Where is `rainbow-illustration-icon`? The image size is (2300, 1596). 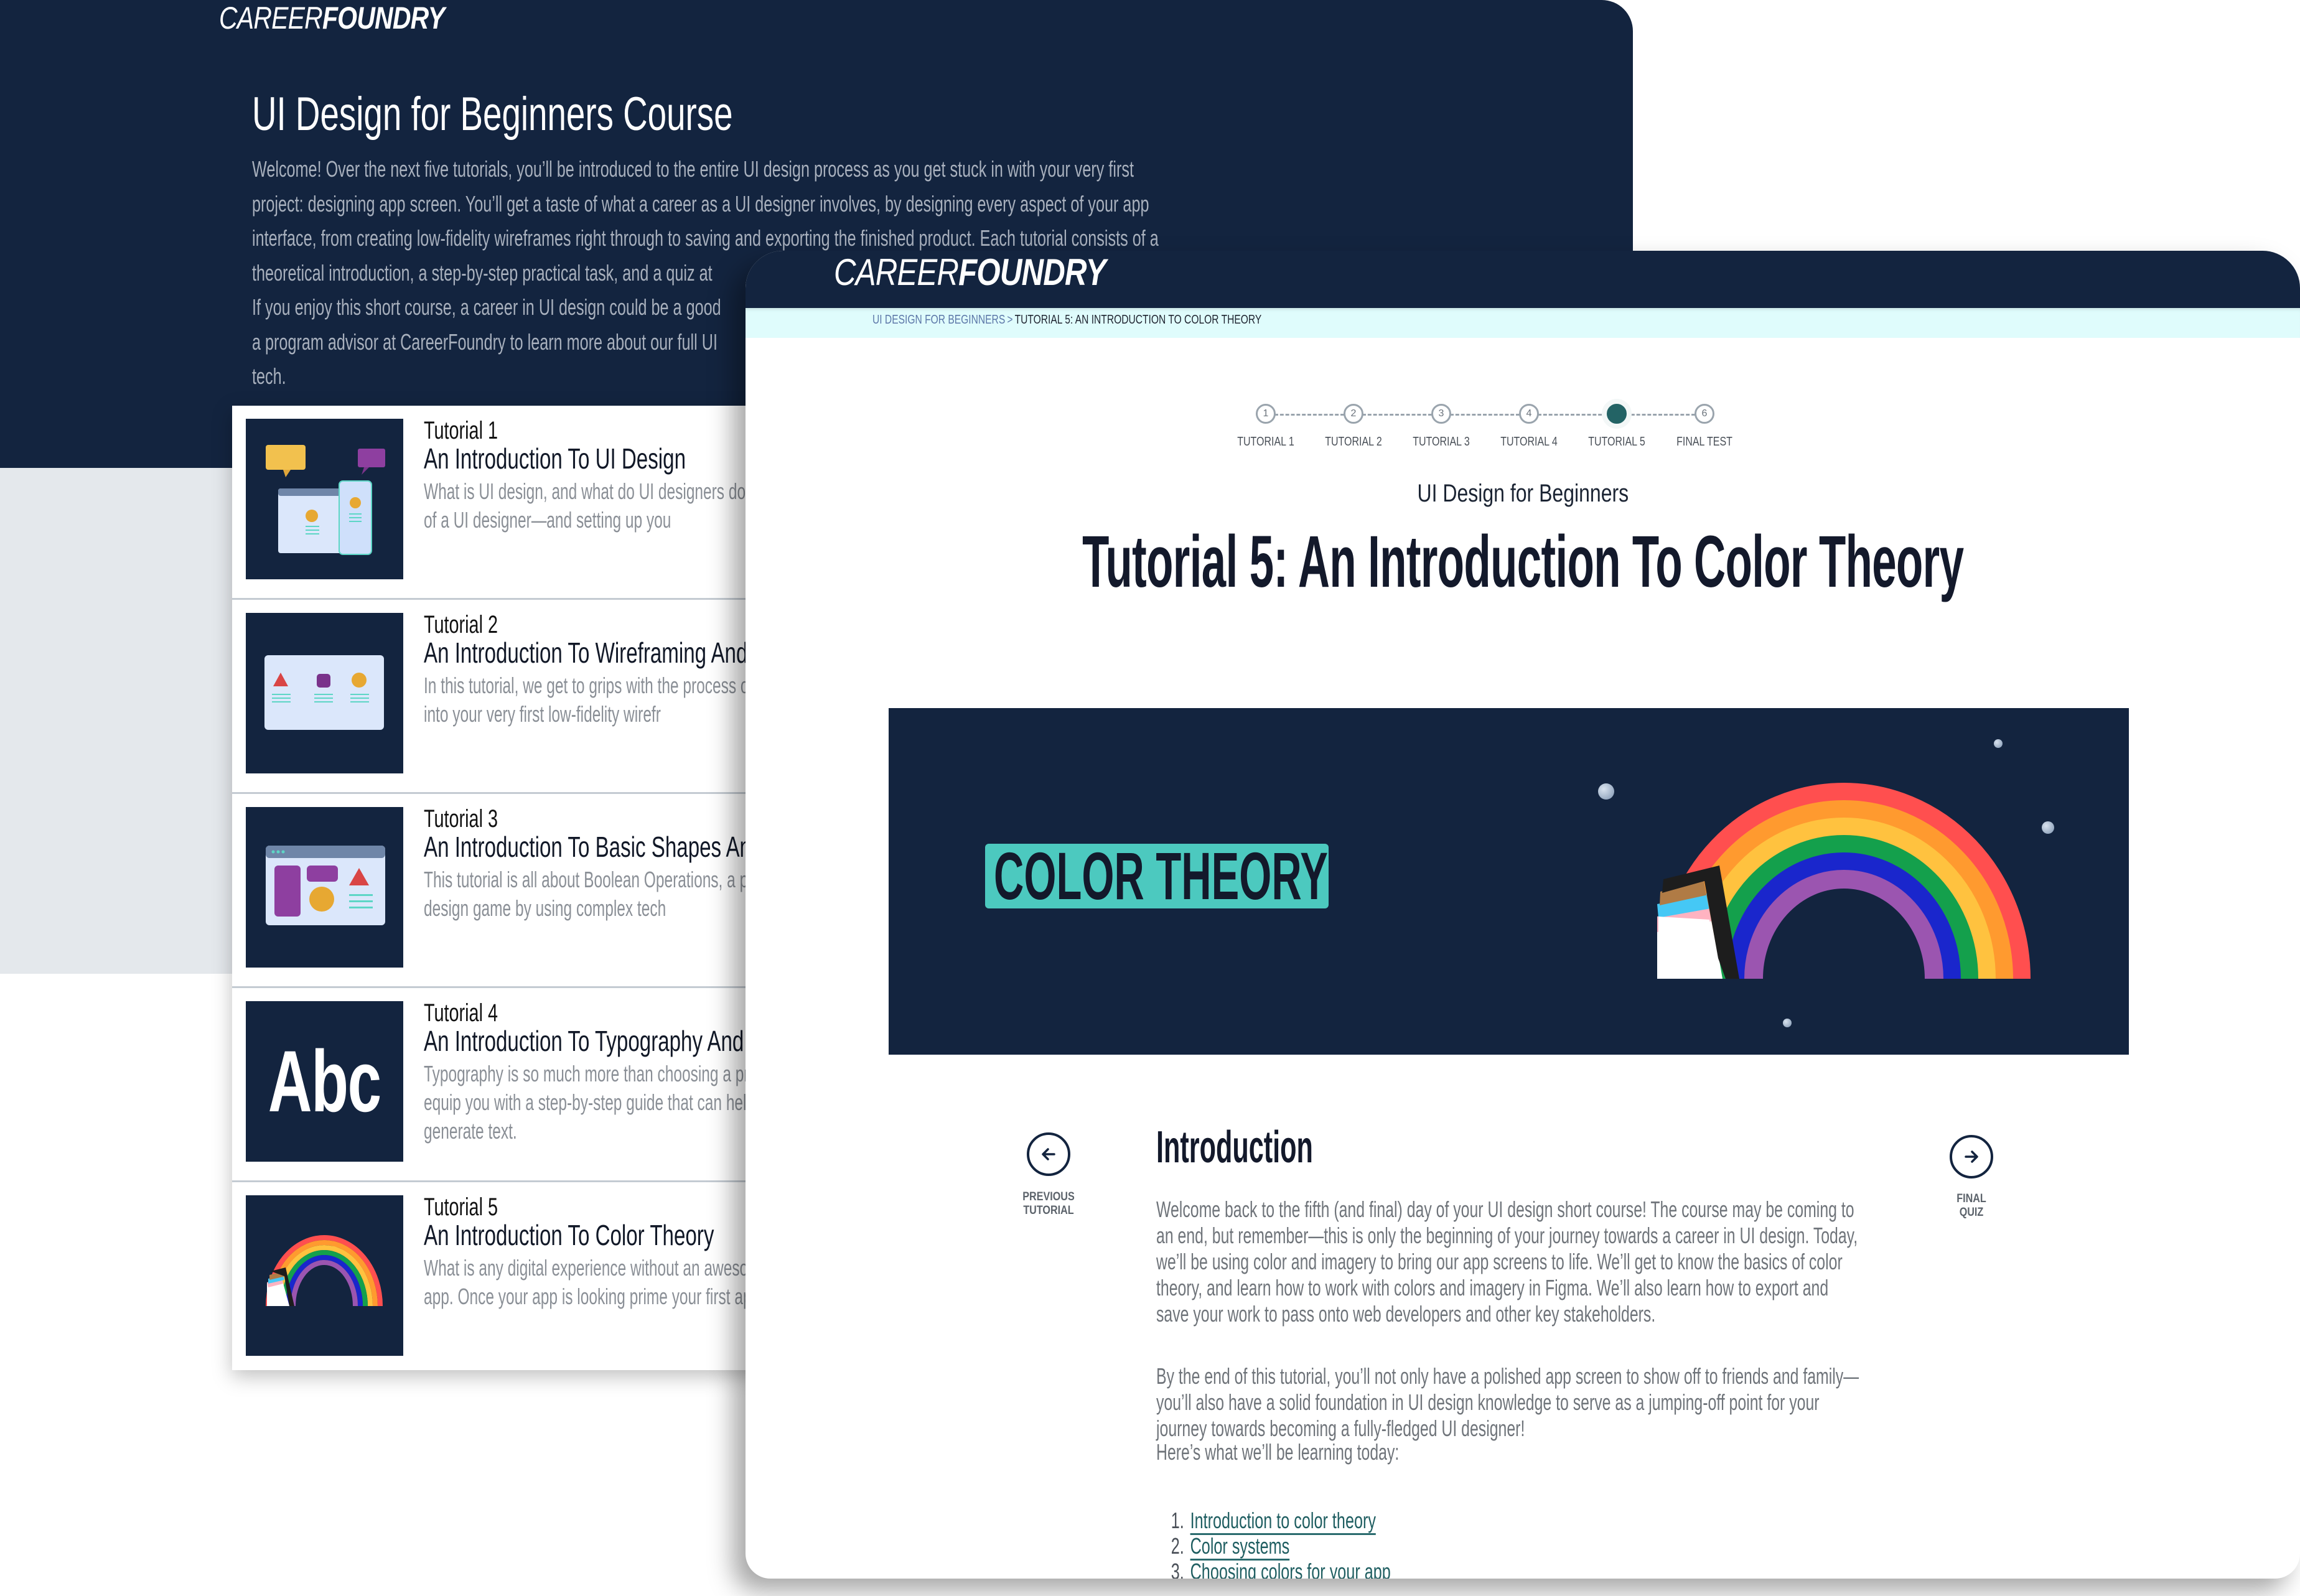
rainbow-illustration-icon is located at coordinates (324, 1275).